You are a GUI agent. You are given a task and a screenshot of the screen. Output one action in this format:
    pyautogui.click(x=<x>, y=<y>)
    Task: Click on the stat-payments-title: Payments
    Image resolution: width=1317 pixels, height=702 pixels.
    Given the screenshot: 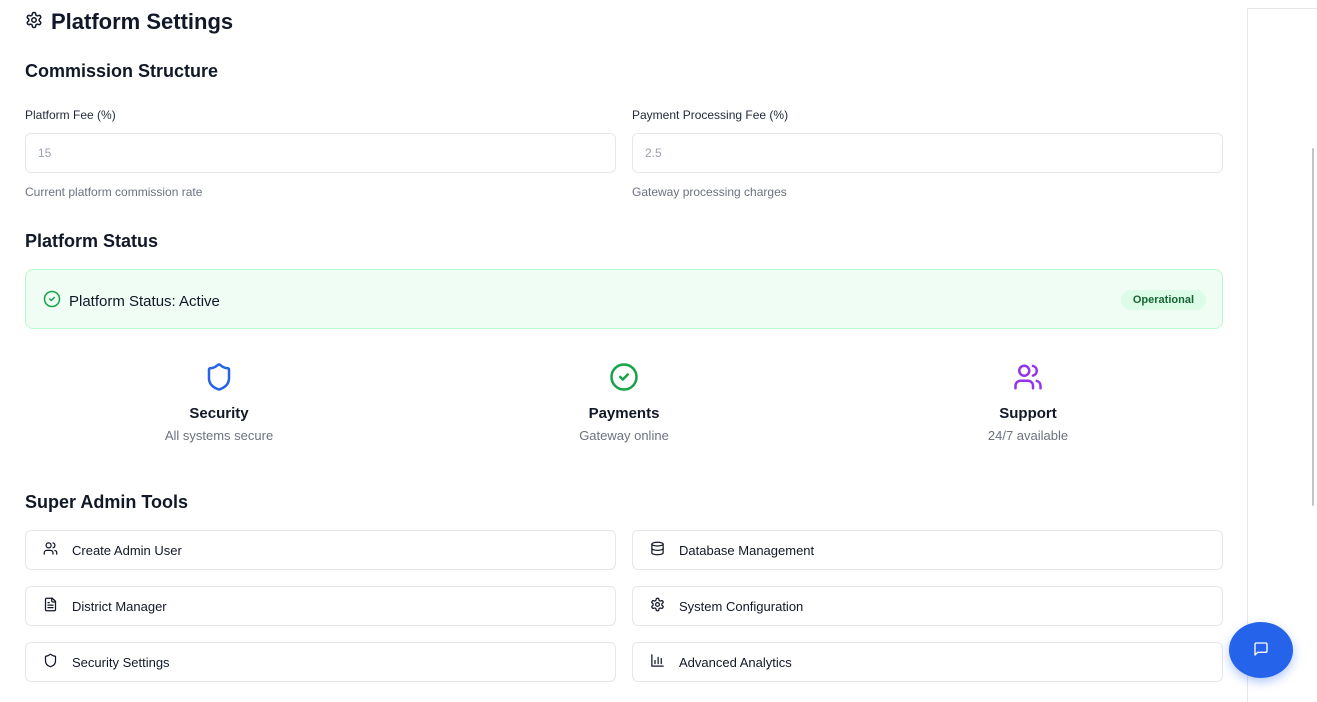 What is the action you would take?
    pyautogui.click(x=624, y=413)
    